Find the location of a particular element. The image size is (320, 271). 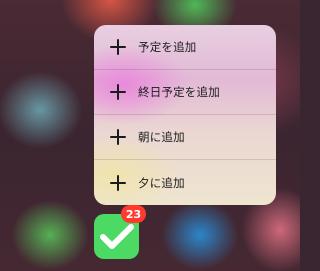

quick-action-add-all-day-event: 終日予定を追加 is located at coordinates (185, 92).